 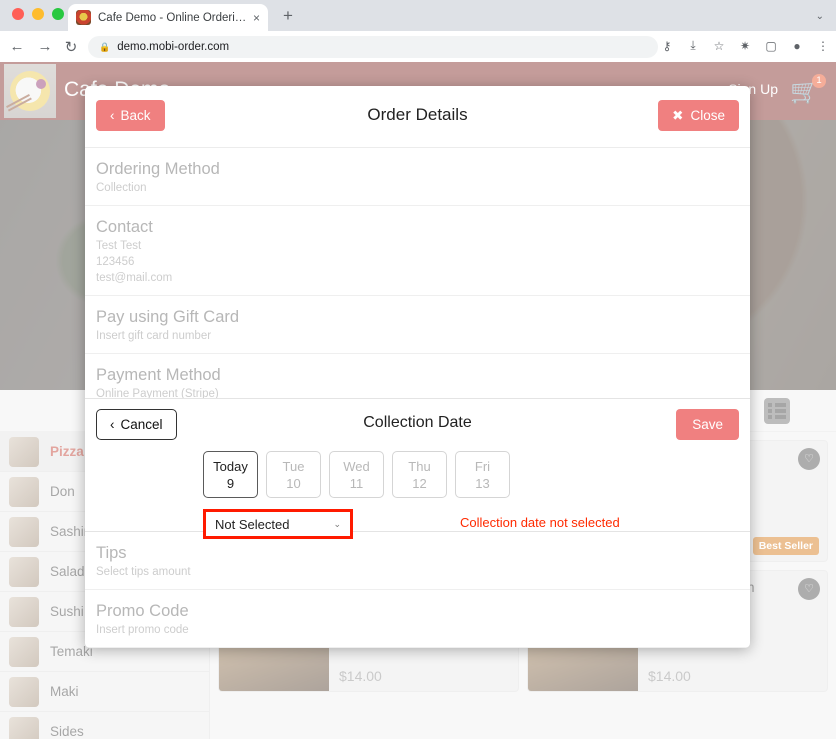 I want to click on reload-icon: ↻, so click(x=71, y=47).